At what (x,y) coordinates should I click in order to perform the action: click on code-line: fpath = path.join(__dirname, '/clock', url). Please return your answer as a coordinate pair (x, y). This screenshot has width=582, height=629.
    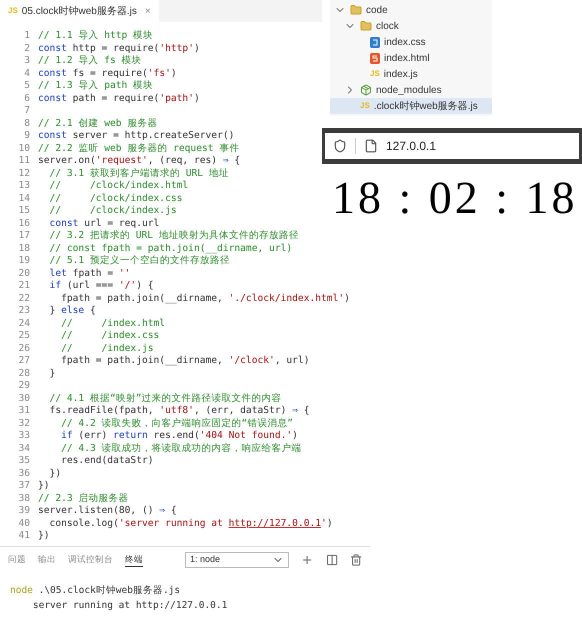
    Looking at the image, I should click on (185, 361).